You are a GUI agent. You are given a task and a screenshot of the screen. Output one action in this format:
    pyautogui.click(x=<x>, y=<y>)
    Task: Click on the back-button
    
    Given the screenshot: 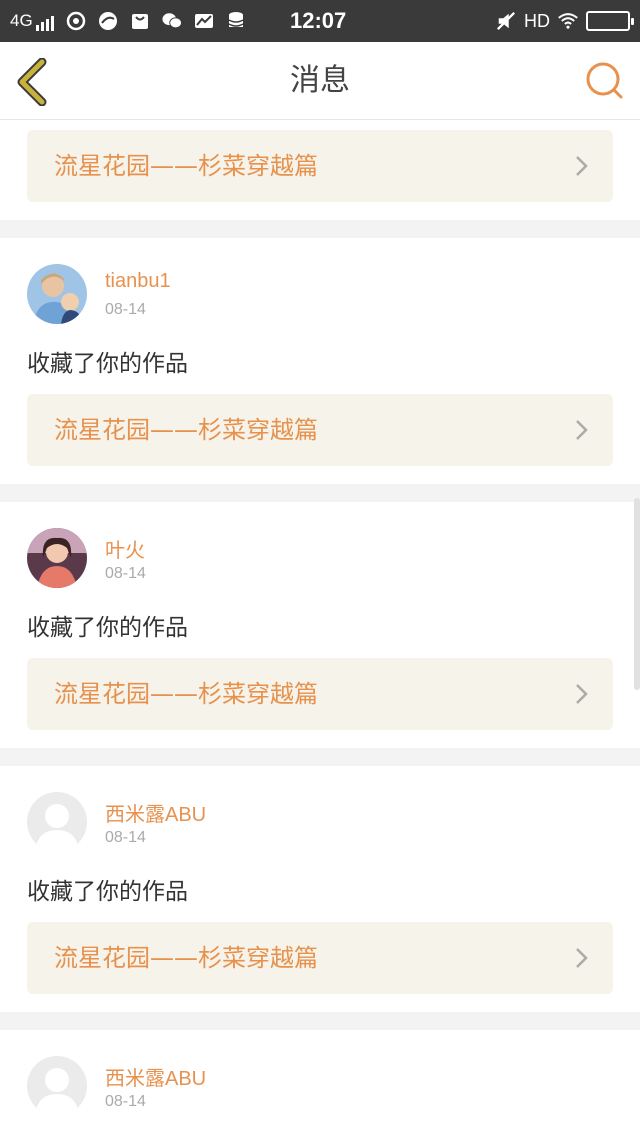 What is the action you would take?
    pyautogui.click(x=34, y=82)
    